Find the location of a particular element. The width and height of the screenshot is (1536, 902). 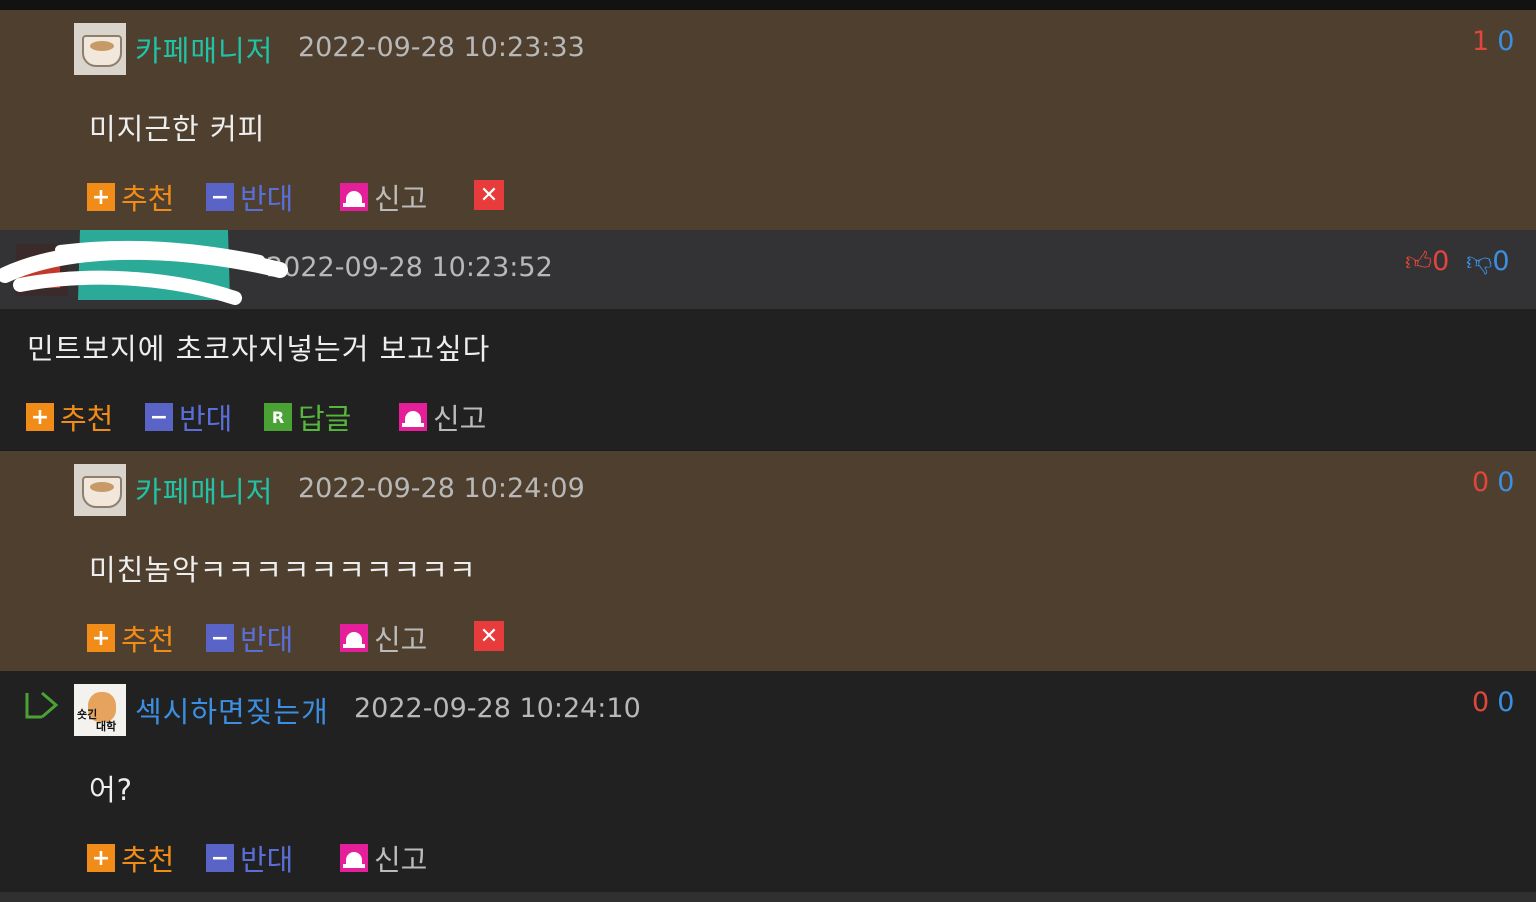

comment-date: 2022-09-28 10:23:52 is located at coordinates (409, 267).